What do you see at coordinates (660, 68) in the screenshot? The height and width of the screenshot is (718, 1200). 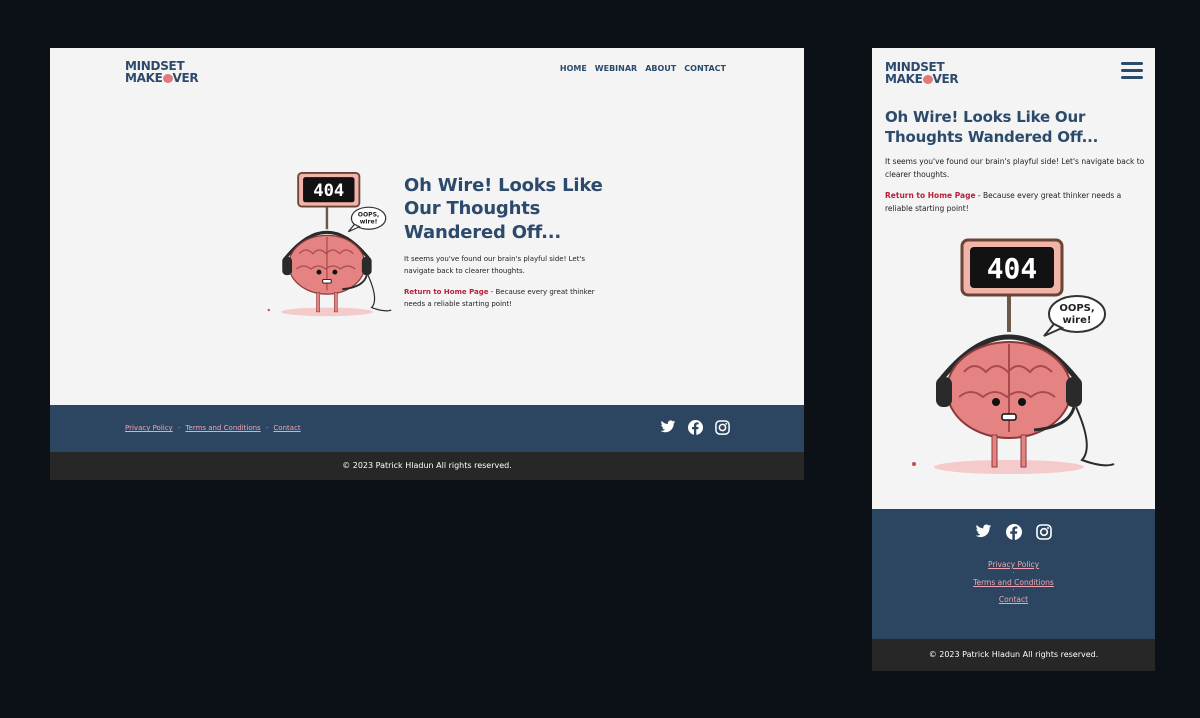 I see `nav-about: ABOUT` at bounding box center [660, 68].